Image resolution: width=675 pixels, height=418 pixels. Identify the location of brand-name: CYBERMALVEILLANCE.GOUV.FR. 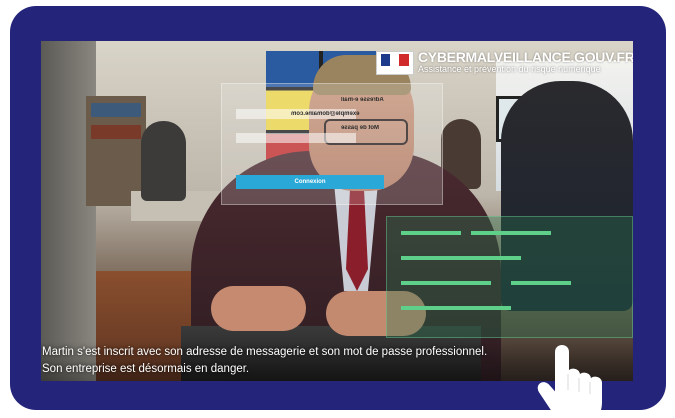
(525, 57).